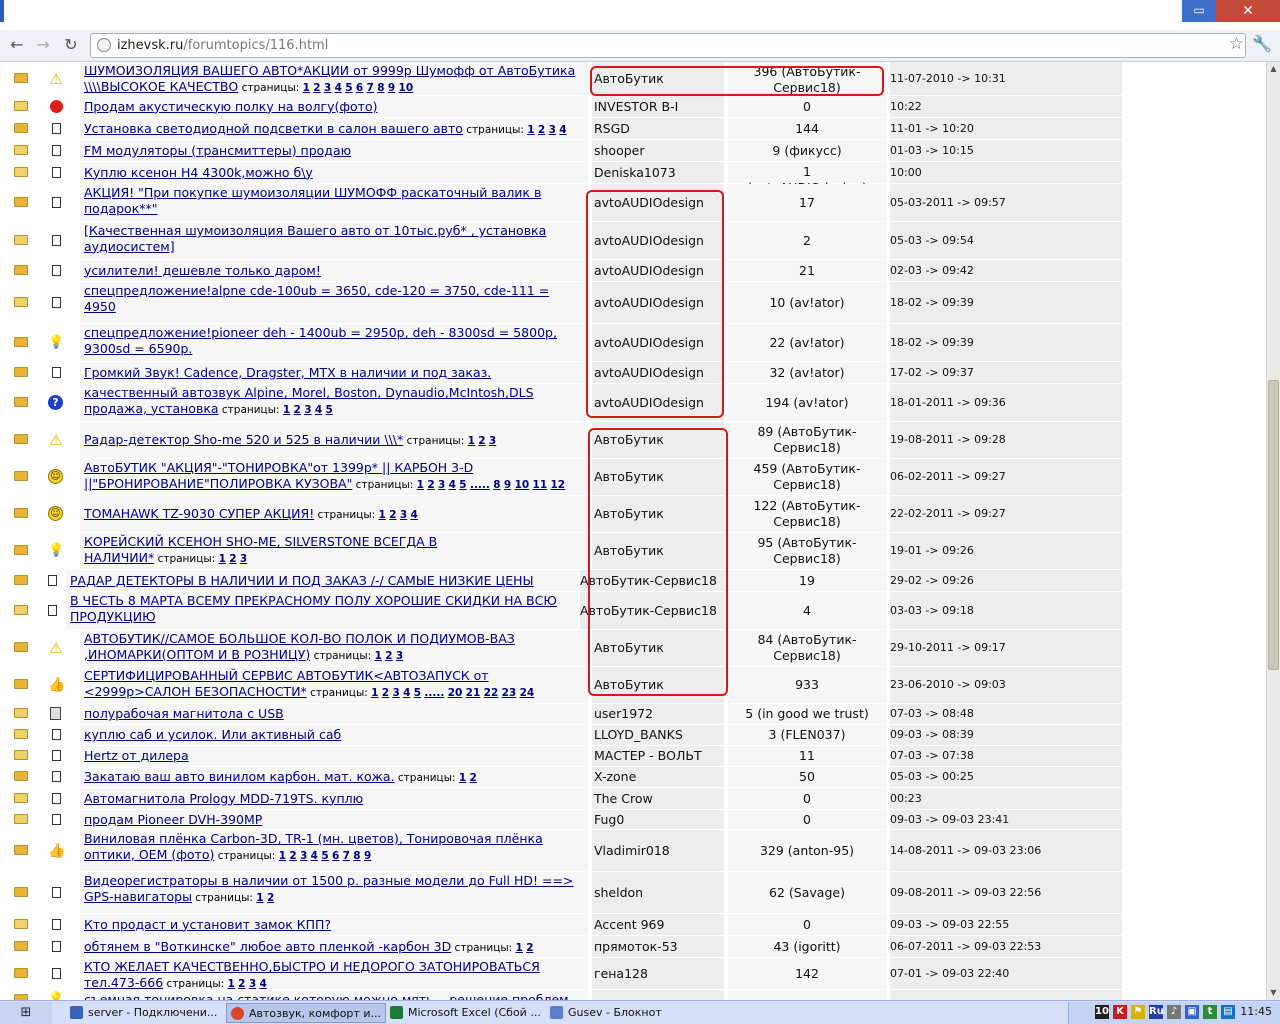 The height and width of the screenshot is (1024, 1280). Describe the element at coordinates (202, 270) in the screenshot. I see `topic-link: усилители! дешевле только даром!` at that location.